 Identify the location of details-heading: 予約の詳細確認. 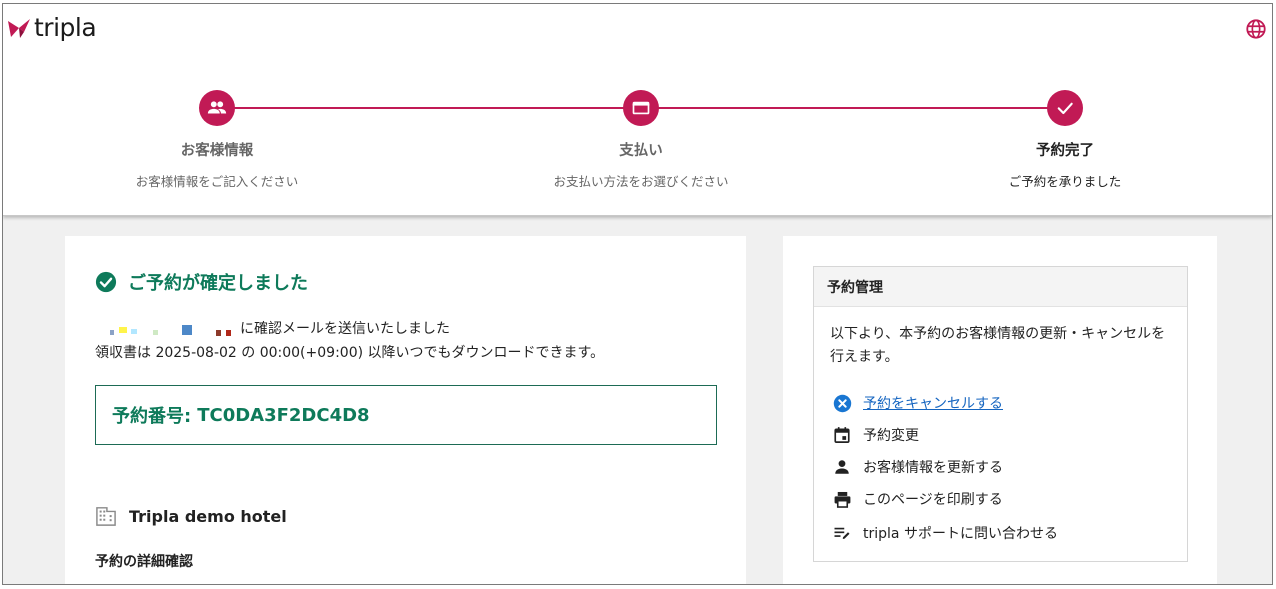
(144, 562).